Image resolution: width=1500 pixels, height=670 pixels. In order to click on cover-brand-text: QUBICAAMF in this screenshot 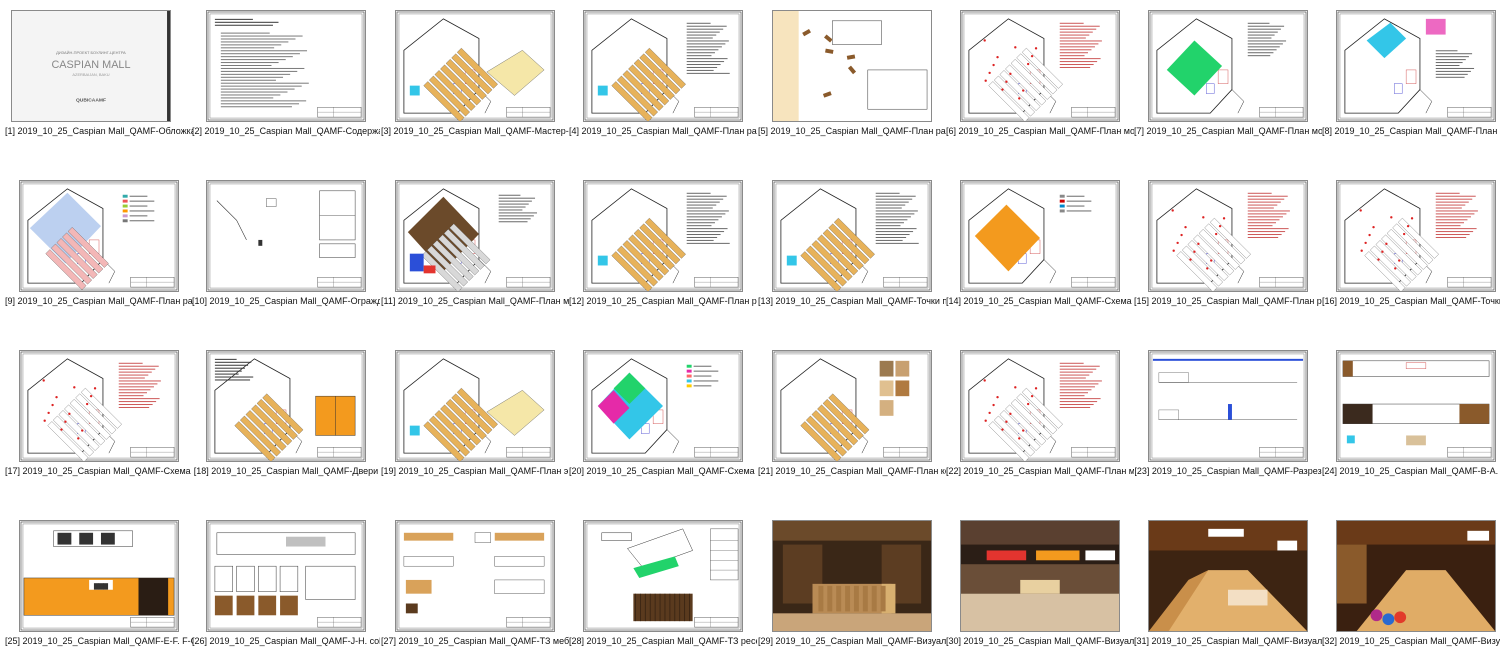, I will do `click(91, 100)`.